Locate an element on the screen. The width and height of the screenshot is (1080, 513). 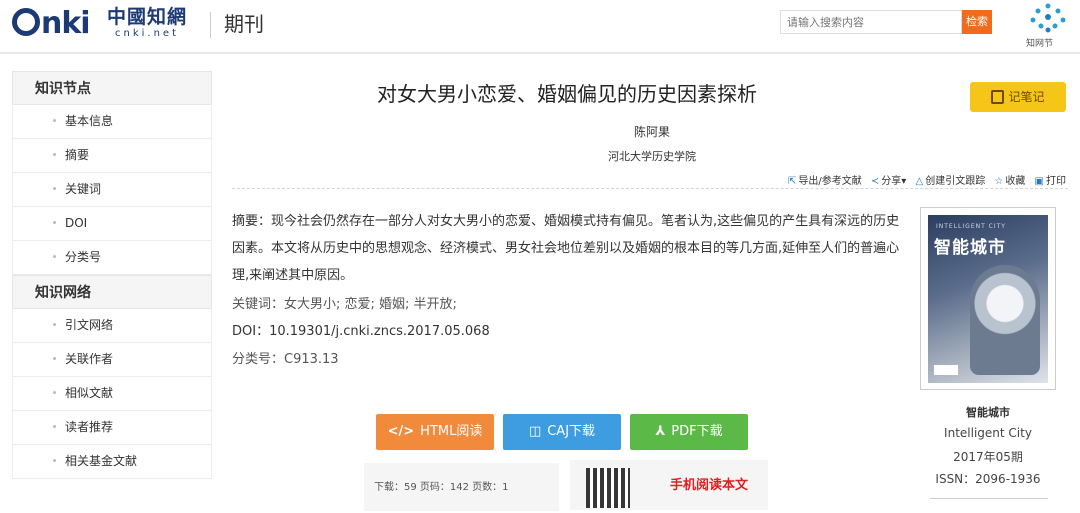
sidebar-item-similar-docs: 相似文献 is located at coordinates (112, 394).